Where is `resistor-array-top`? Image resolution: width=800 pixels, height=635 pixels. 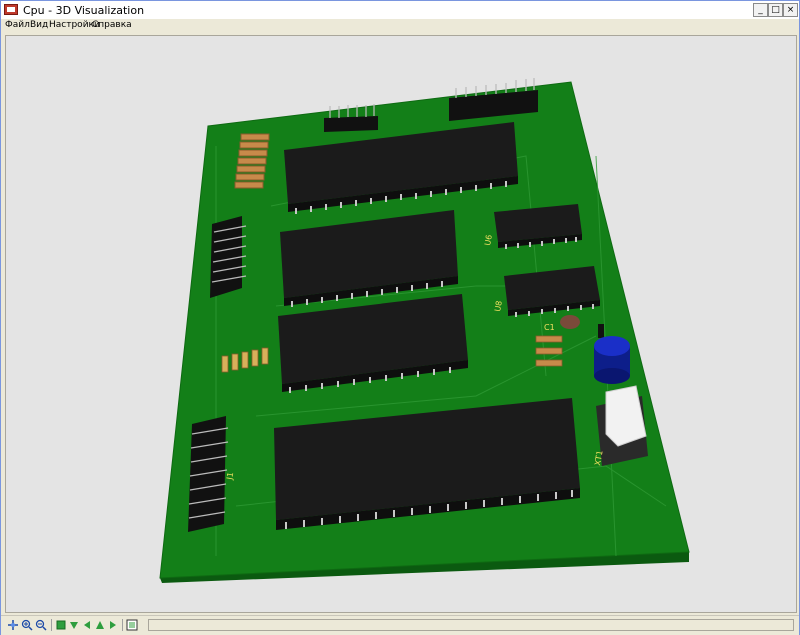 resistor-array-top is located at coordinates (252, 161).